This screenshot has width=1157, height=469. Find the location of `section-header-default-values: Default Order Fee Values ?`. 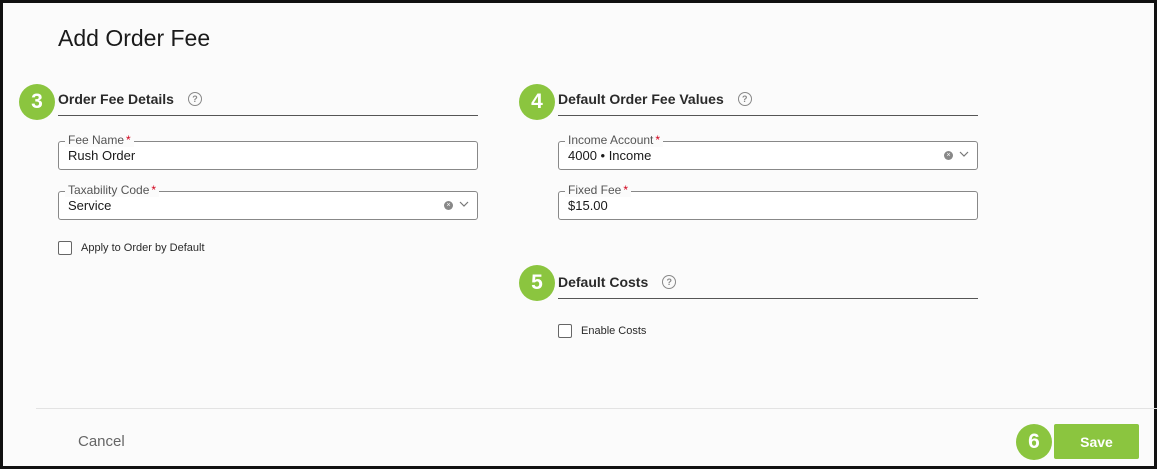

section-header-default-values: Default Order Fee Values ? is located at coordinates (768, 99).